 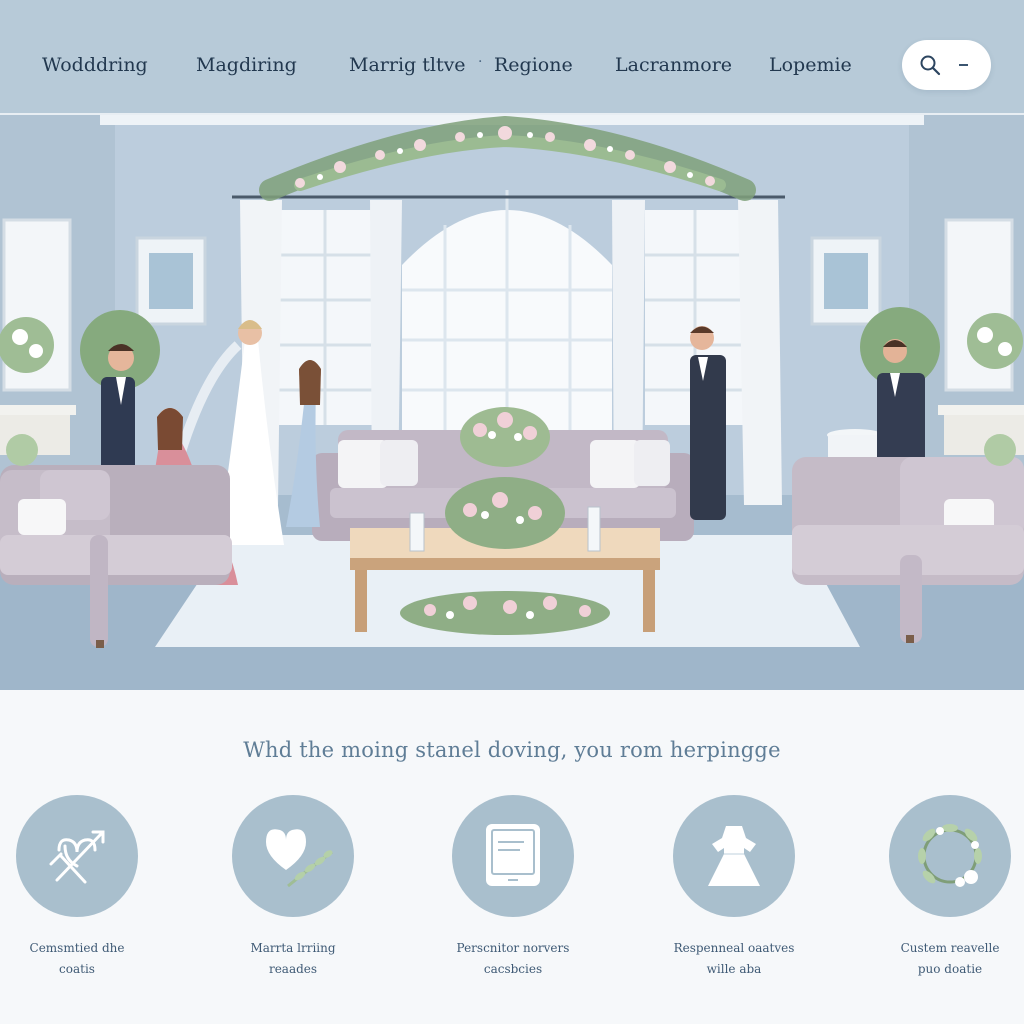 I want to click on search-extra-dash, so click(x=963, y=65).